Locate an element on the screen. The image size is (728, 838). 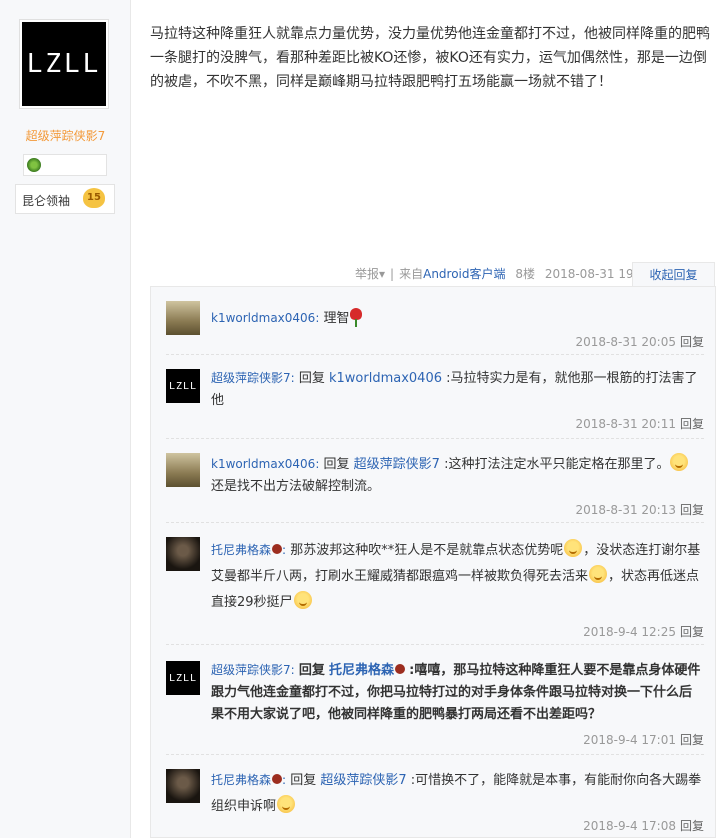
reply-time: 2018-9-4 17:01 is located at coordinates (629, 740).